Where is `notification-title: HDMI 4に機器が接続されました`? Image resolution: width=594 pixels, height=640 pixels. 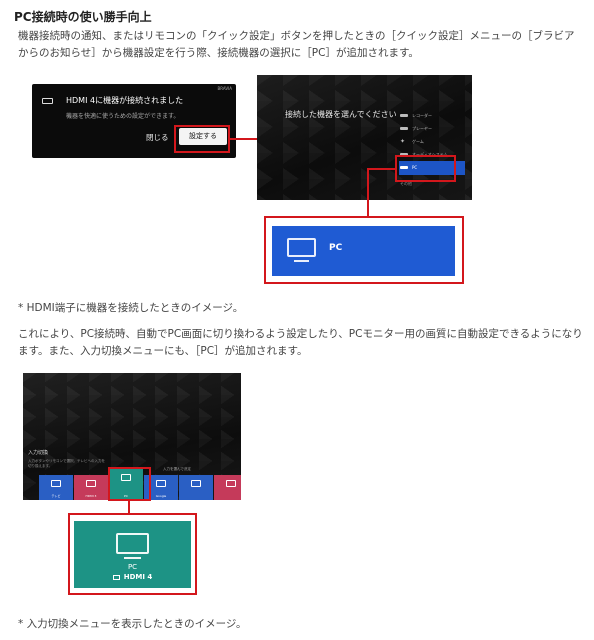
notification-title: HDMI 4に機器が接続されました is located at coordinates (125, 100).